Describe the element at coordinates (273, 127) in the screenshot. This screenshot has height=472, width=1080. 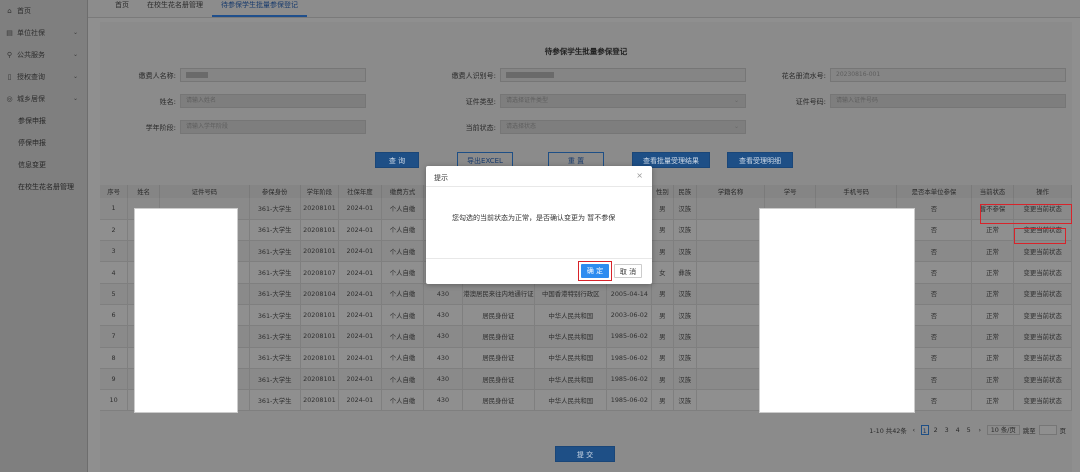
I see `school-year-input: 请输入学年阶段` at that location.